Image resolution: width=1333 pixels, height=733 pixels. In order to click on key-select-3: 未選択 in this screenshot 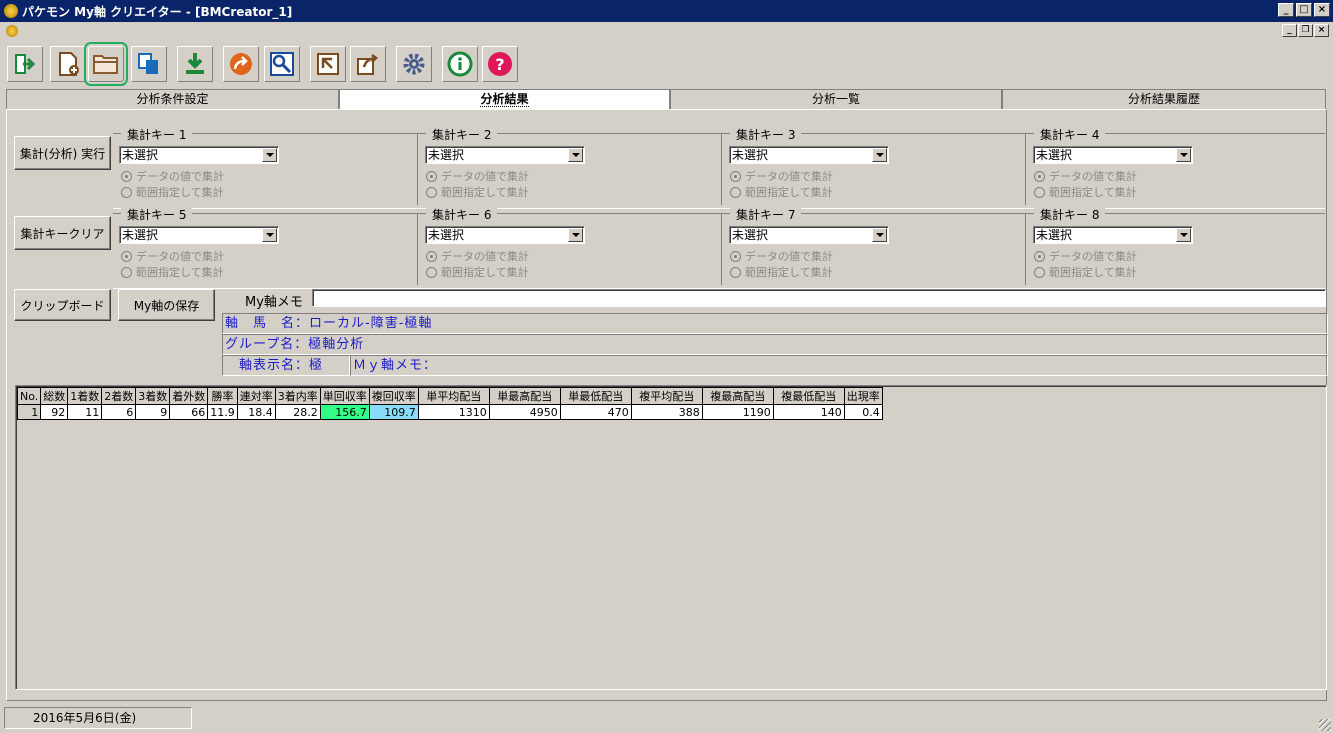, I will do `click(809, 155)`.